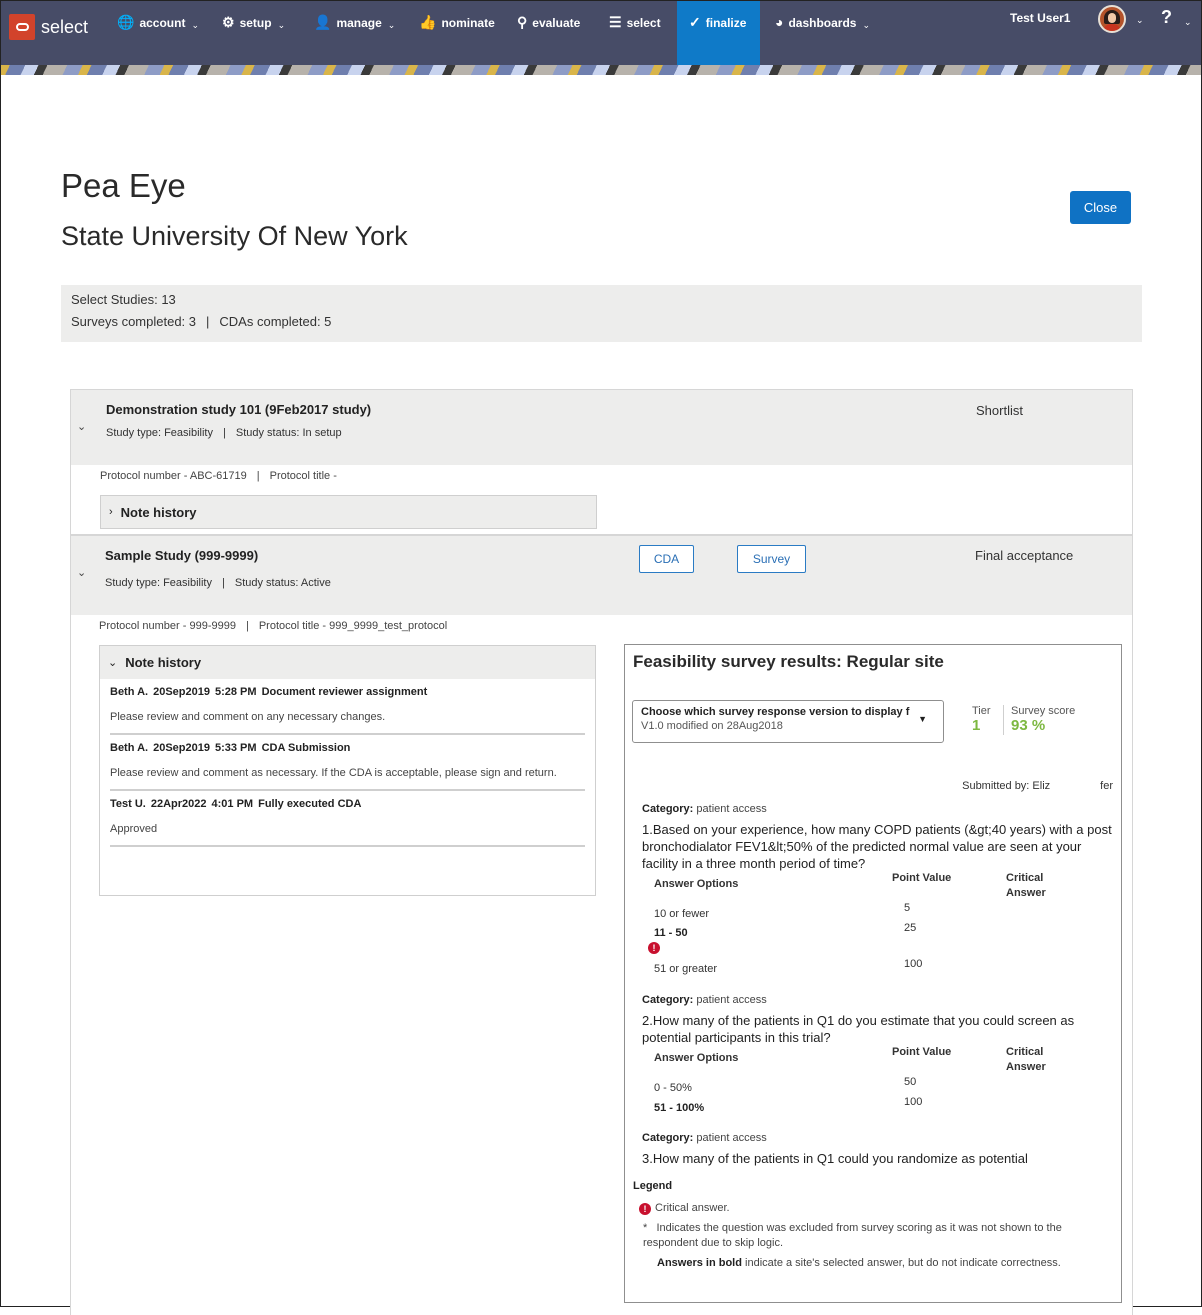  I want to click on survey-score-kpi: Survey score 93 %, so click(1043, 719).